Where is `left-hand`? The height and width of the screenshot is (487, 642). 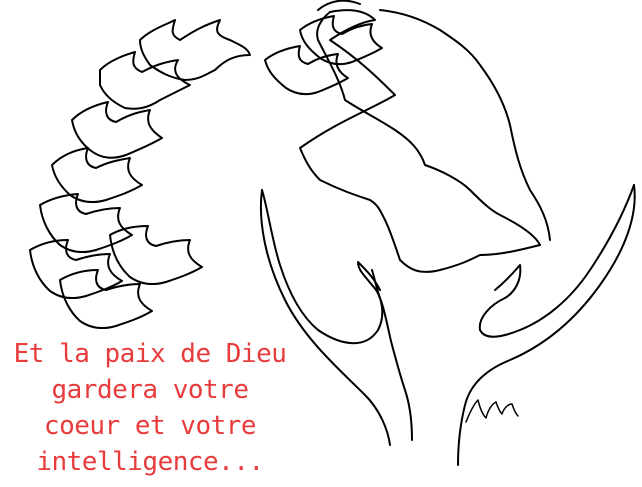 left-hand is located at coordinates (322, 267).